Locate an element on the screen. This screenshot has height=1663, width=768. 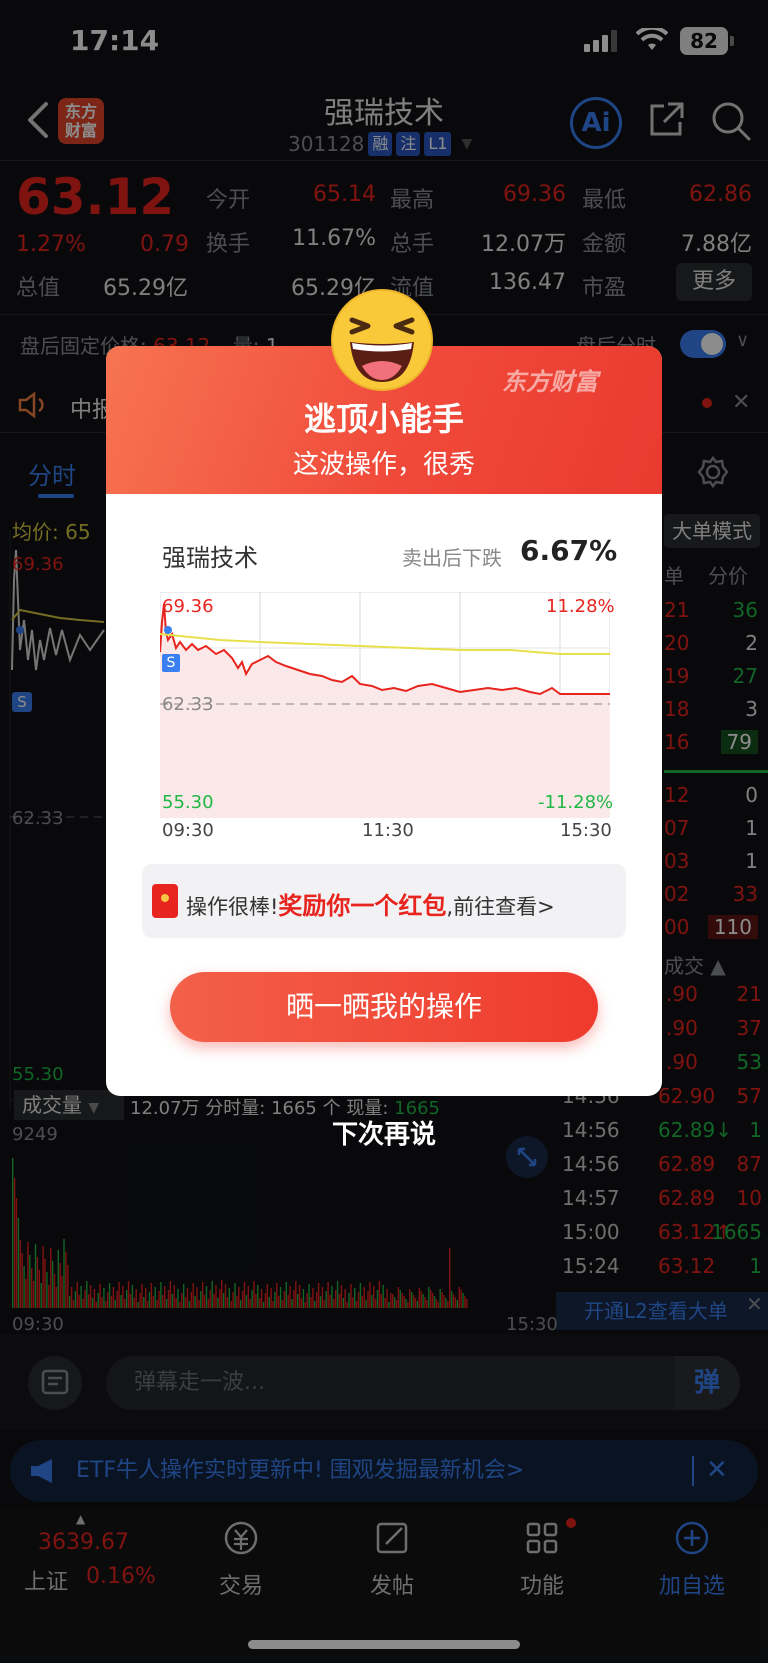
drop-after-sell-value: 6.67% is located at coordinates (569, 550).